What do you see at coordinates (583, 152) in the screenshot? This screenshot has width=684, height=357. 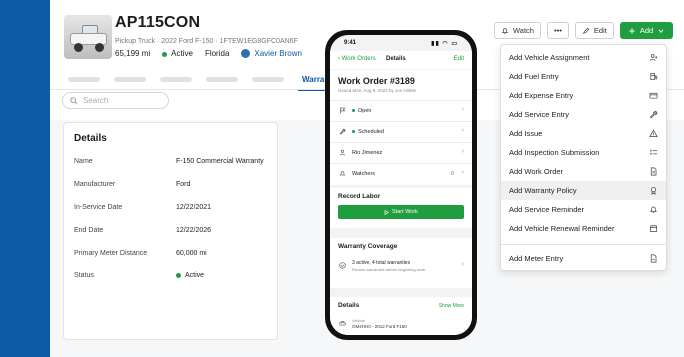 I see `menu-item-add-inspection-submission: Add Inspection Submission` at bounding box center [583, 152].